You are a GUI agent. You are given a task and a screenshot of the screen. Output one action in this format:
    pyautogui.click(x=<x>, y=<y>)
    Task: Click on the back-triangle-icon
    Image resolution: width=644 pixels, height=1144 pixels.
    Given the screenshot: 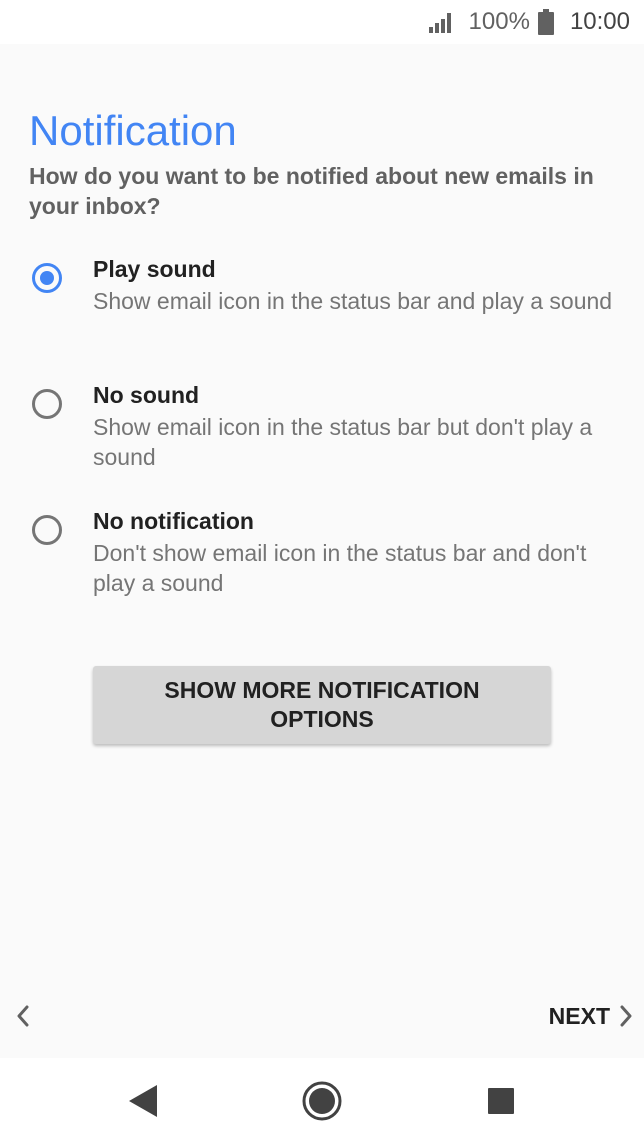 What is the action you would take?
    pyautogui.click(x=143, y=1101)
    